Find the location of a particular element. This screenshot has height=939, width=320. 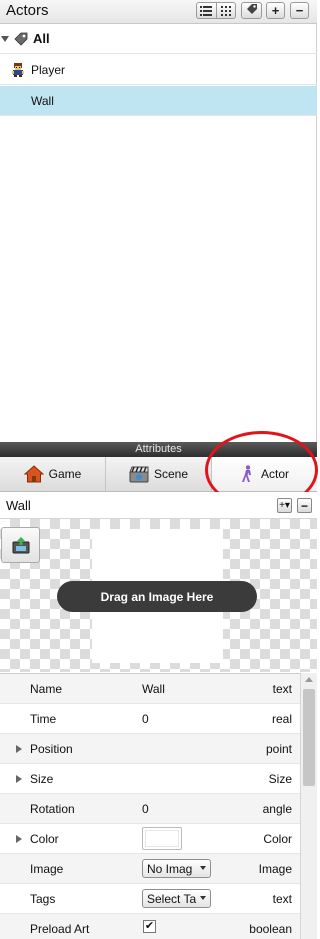

attr-name: Size is located at coordinates (42, 779).